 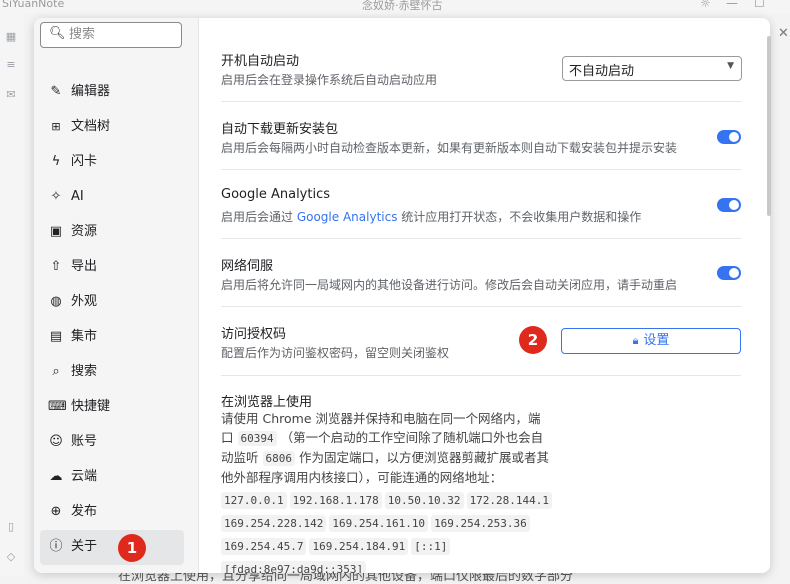 What do you see at coordinates (112, 162) in the screenshot?
I see `sidebar-item-flashcard: ϟ 闪卡` at bounding box center [112, 162].